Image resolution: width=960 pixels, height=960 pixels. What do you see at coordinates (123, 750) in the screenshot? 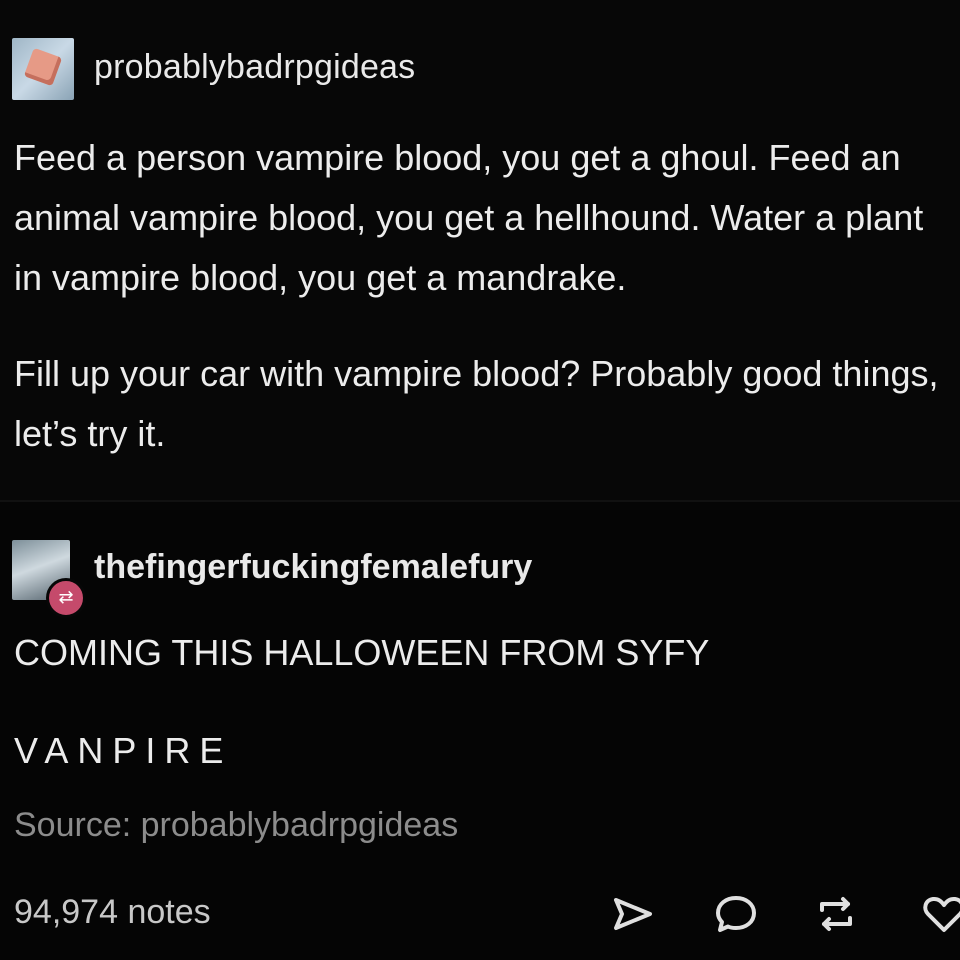
I see `reblog-comment-line-2: VANPIRE` at bounding box center [123, 750].